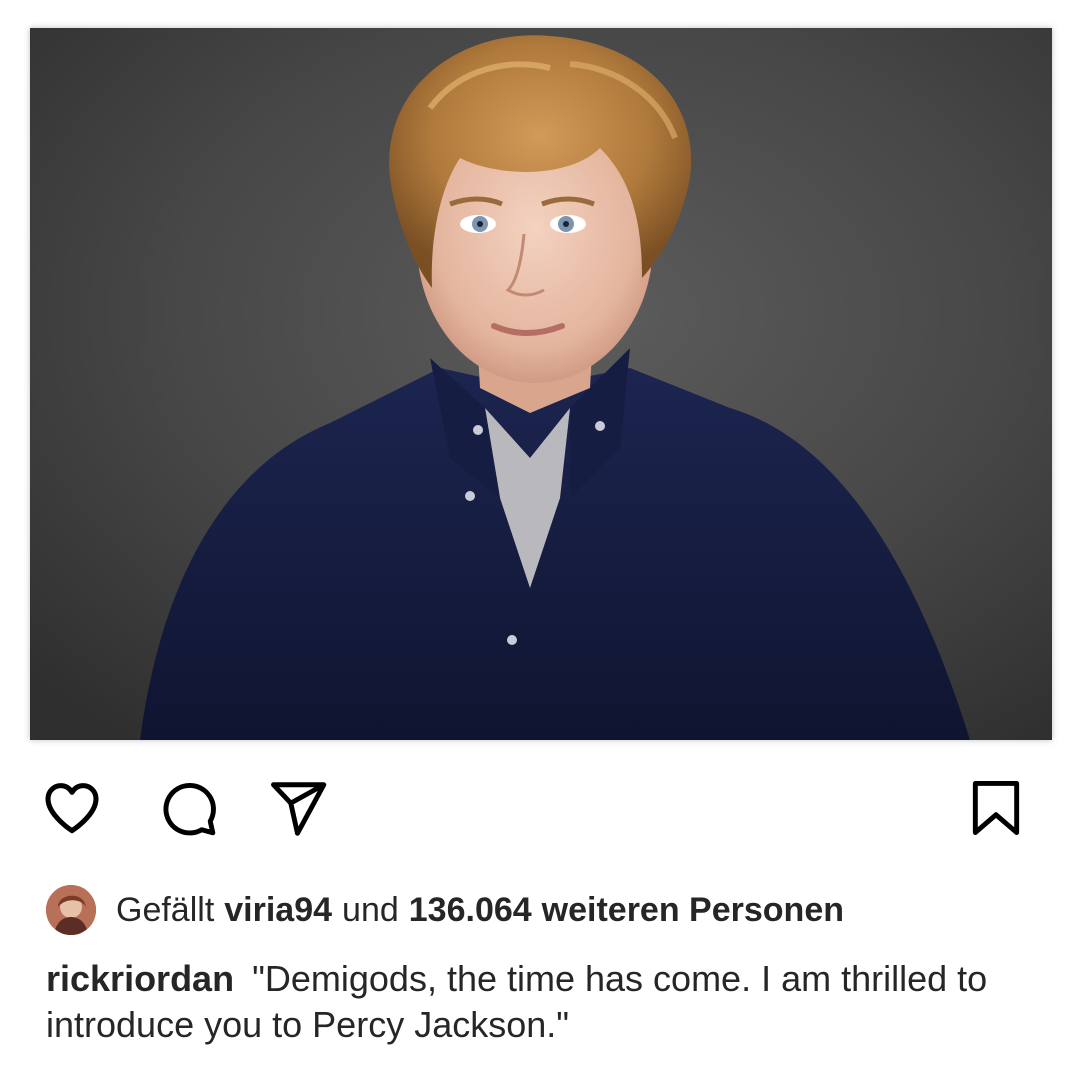 This screenshot has height=1080, width=1080. What do you see at coordinates (470, 910) in the screenshot?
I see `likes-count: 136.064` at bounding box center [470, 910].